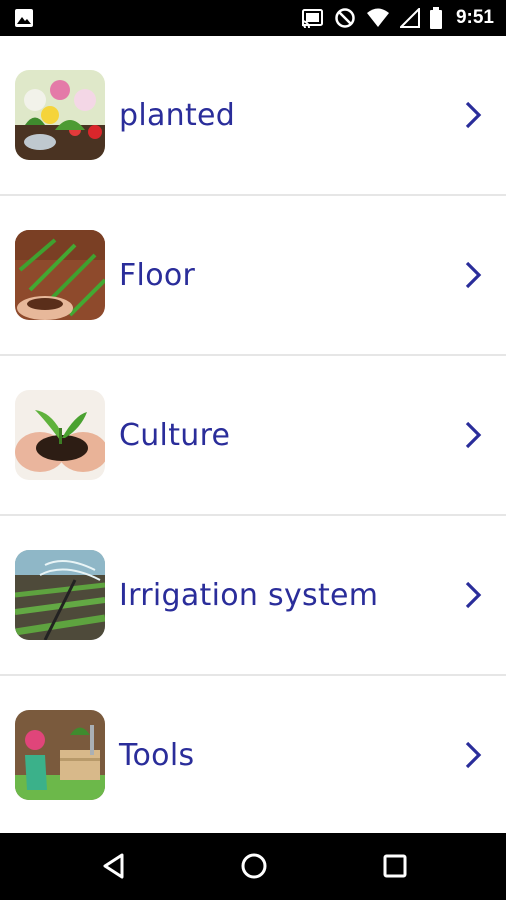 This screenshot has width=506, height=900. I want to click on item-label: Floor, so click(157, 275).